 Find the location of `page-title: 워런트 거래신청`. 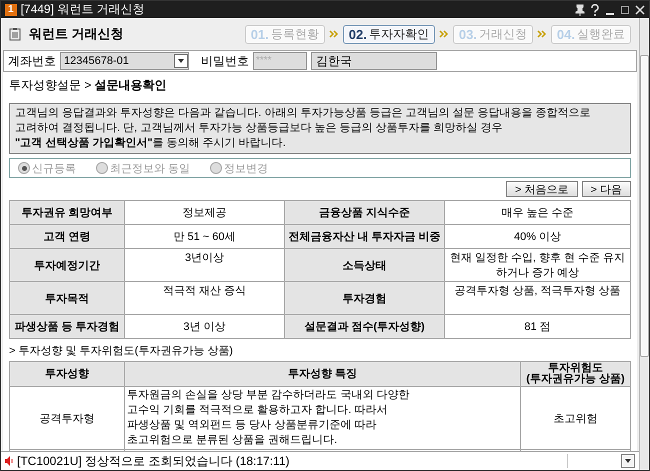

page-title: 워런트 거래신청 is located at coordinates (77, 34).